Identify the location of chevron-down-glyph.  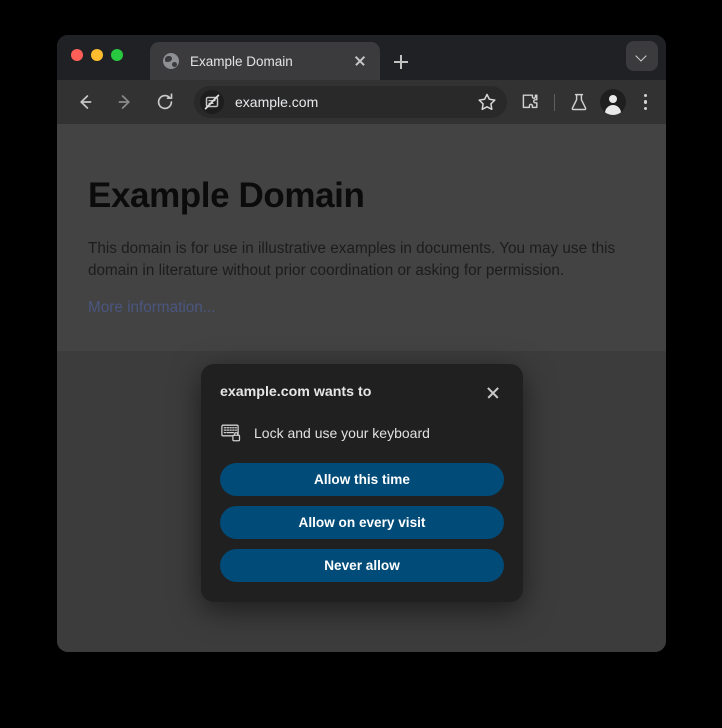
(641, 56).